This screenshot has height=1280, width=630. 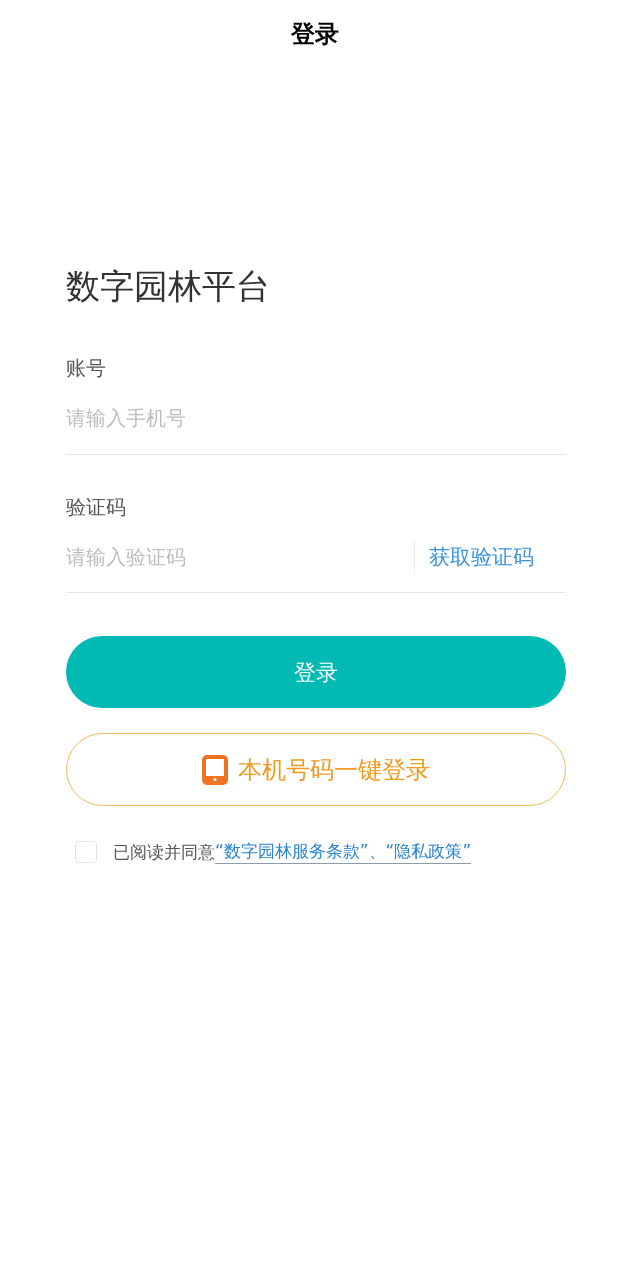 What do you see at coordinates (343, 851) in the screenshot?
I see `terms-link: “数字园林服务条款”、“隐私政策”` at bounding box center [343, 851].